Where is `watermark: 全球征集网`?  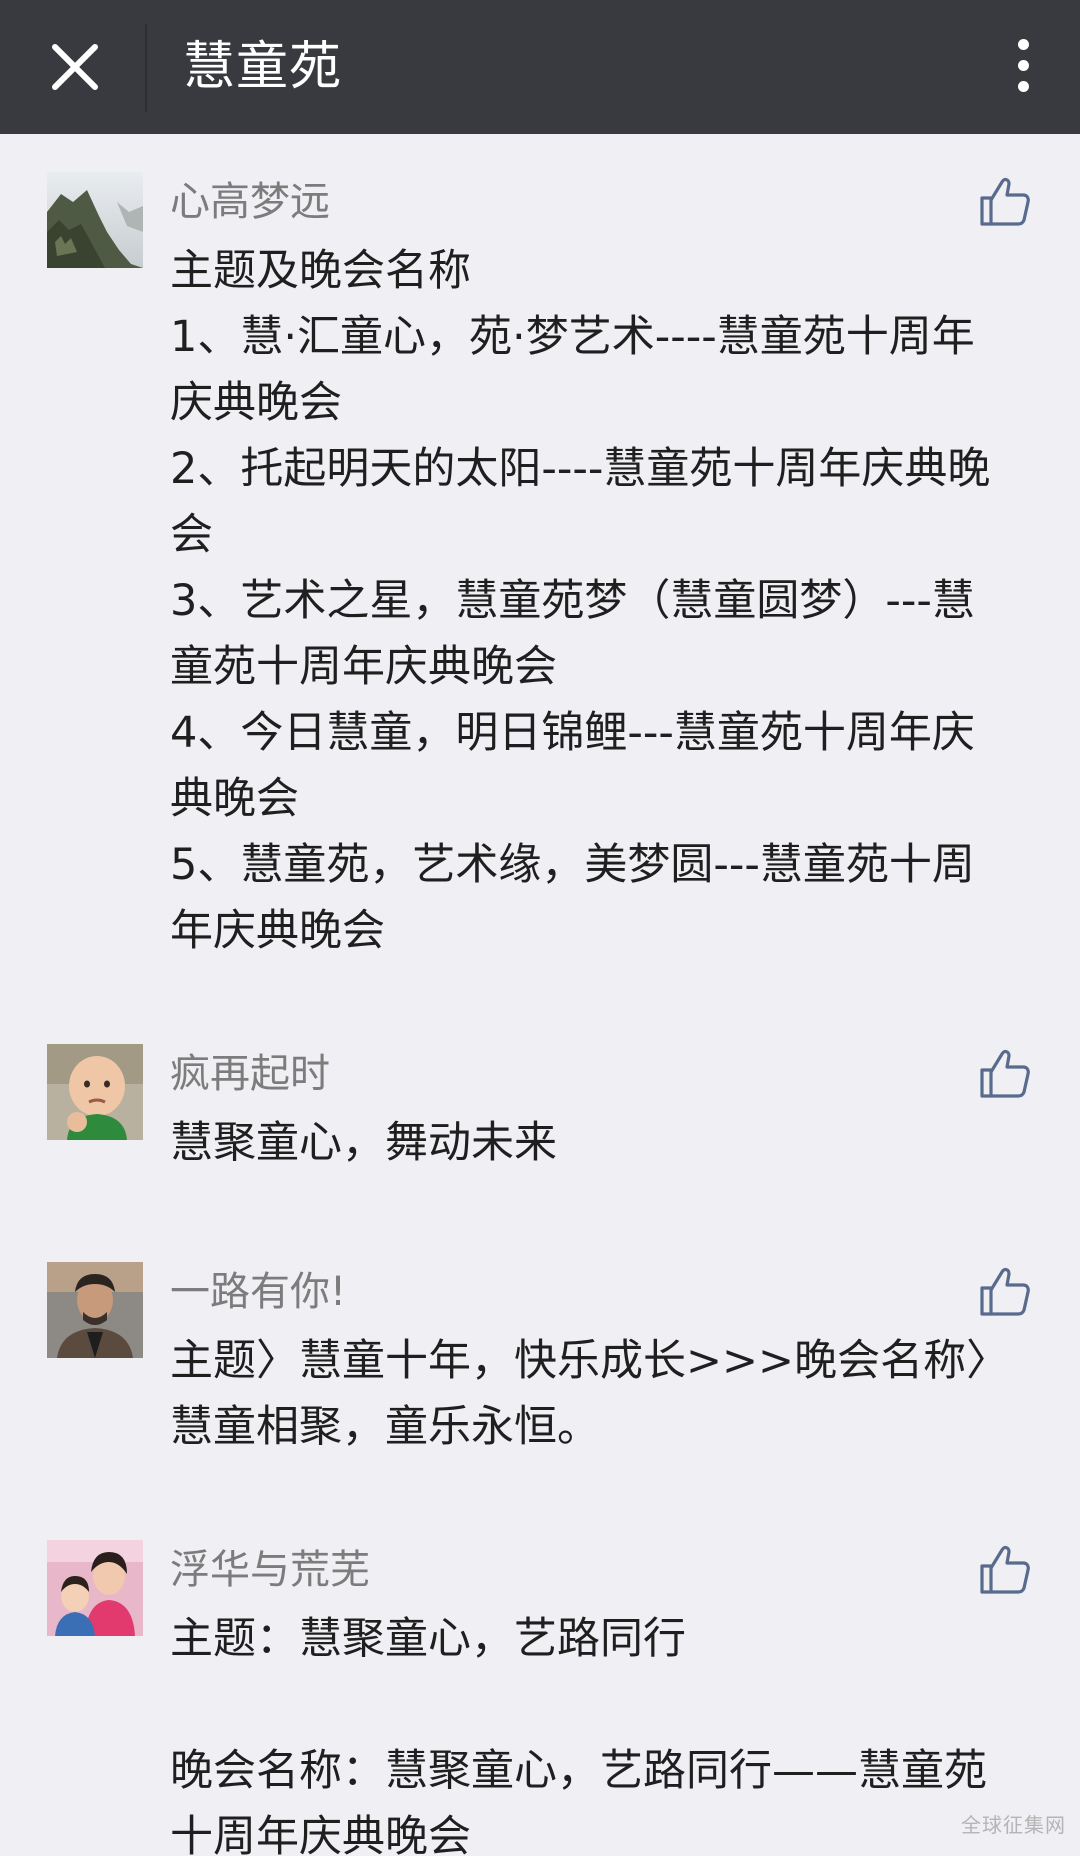 watermark: 全球征集网 is located at coordinates (1013, 1825).